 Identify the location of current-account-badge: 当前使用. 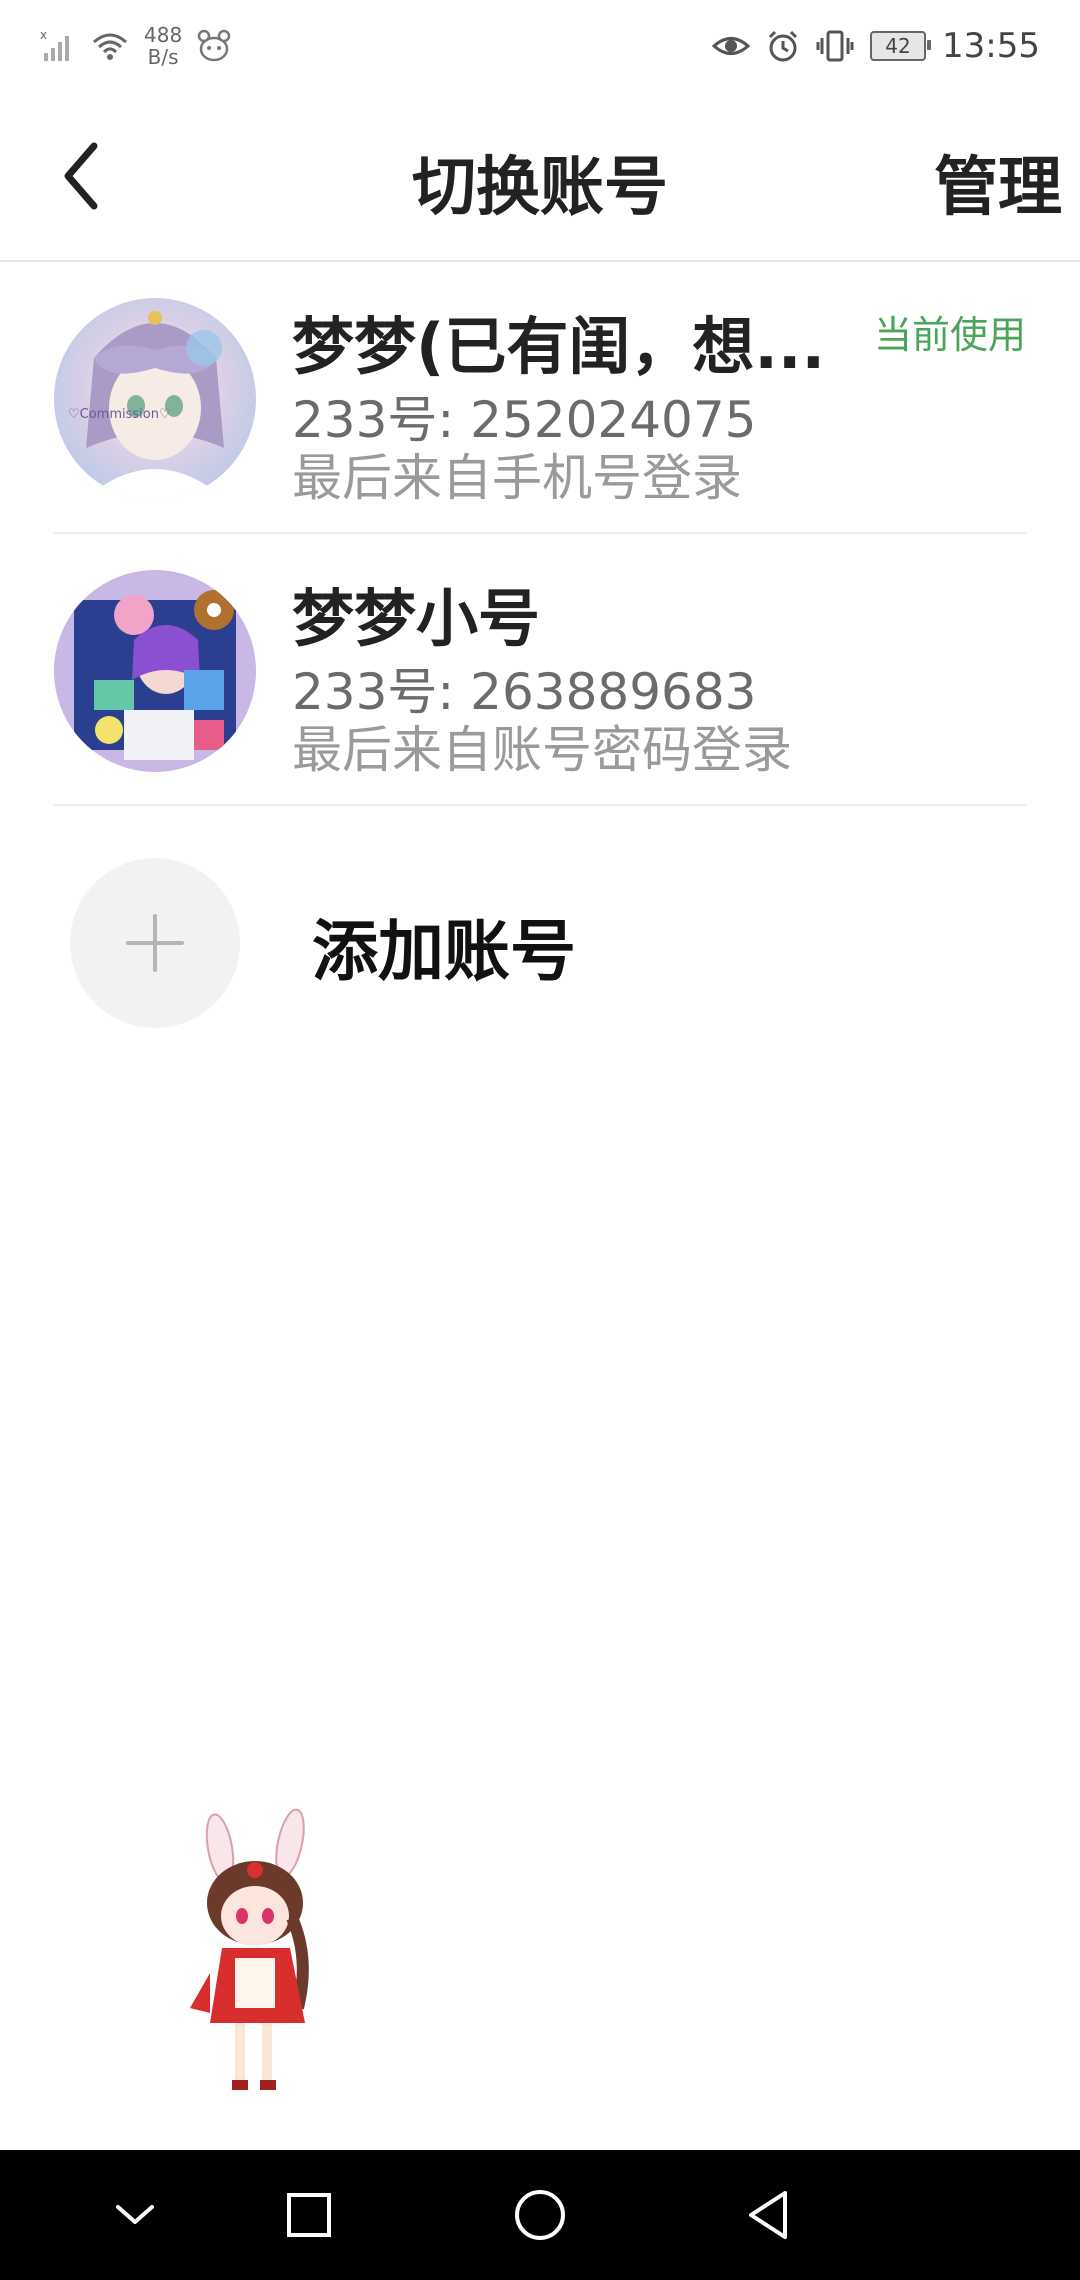
(949, 335).